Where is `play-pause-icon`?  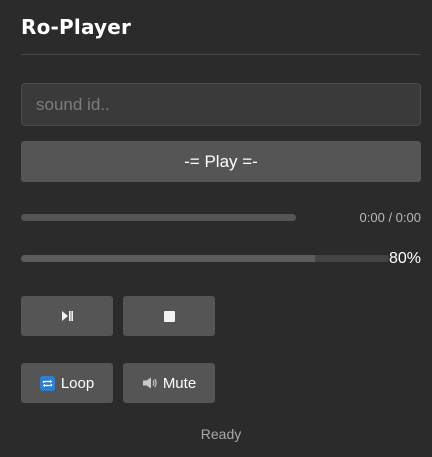 play-pause-icon is located at coordinates (67, 316).